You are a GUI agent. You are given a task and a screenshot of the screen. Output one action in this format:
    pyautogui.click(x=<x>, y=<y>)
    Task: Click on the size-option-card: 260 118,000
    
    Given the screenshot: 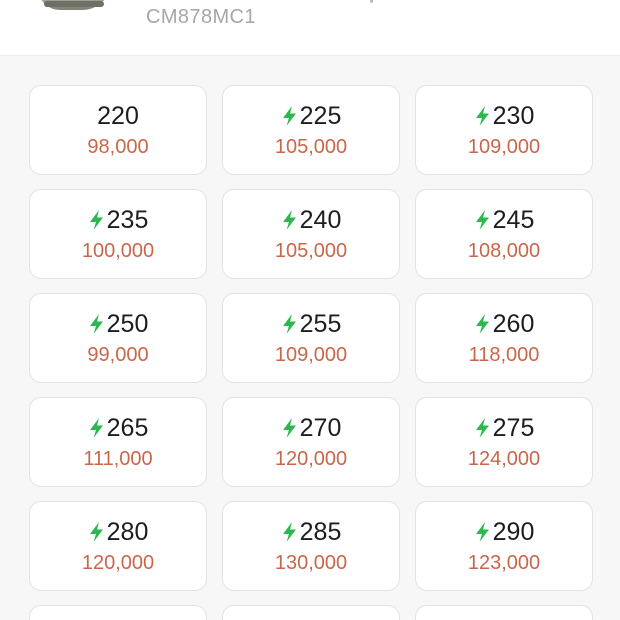 What is the action you would take?
    pyautogui.click(x=504, y=338)
    